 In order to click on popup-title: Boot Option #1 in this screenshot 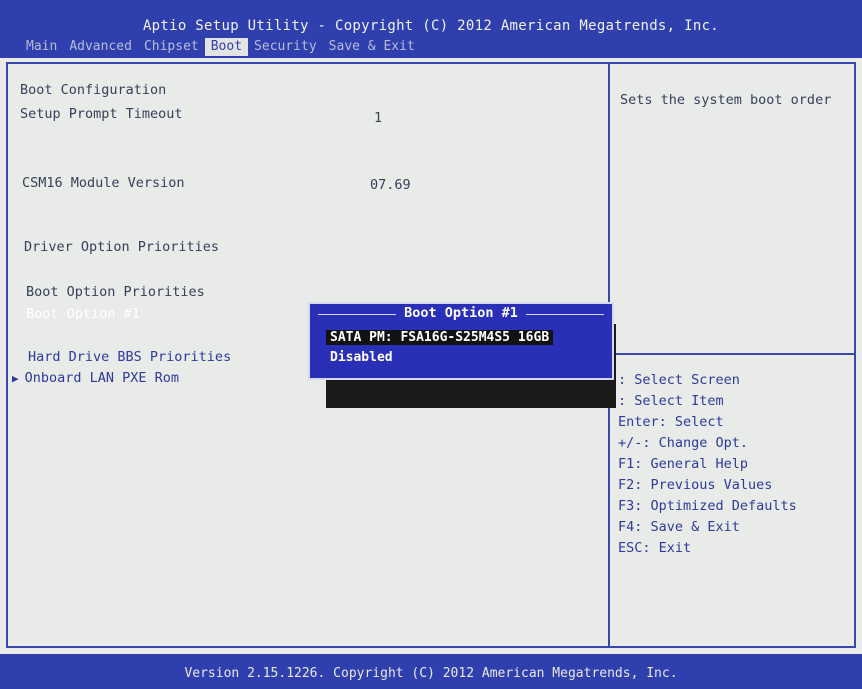, I will do `click(461, 313)`.